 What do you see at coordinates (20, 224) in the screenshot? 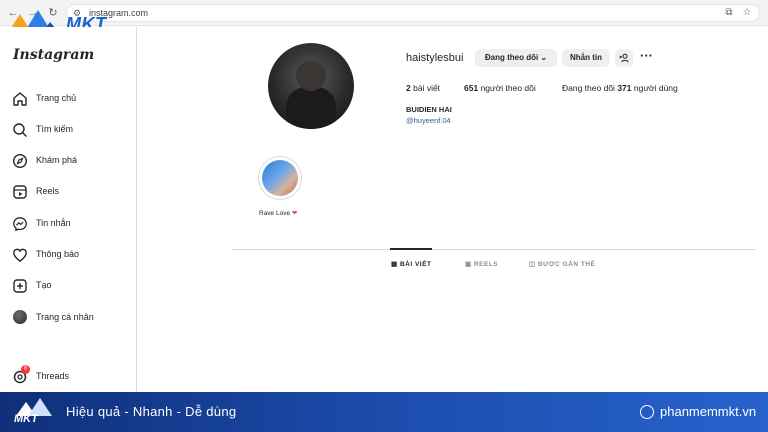
I see `messenger-icon` at bounding box center [20, 224].